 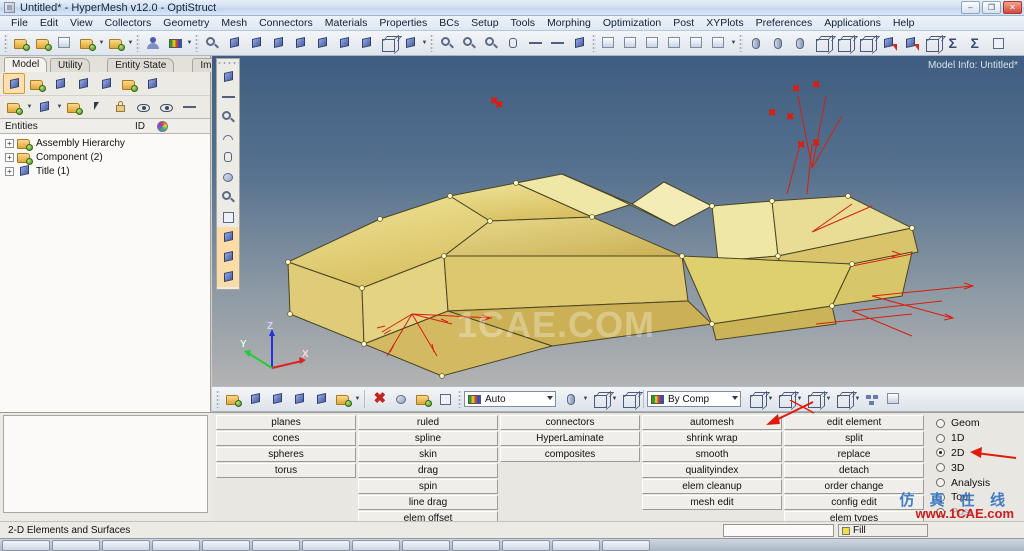 I want to click on panel-button-detach: detach, so click(x=854, y=470).